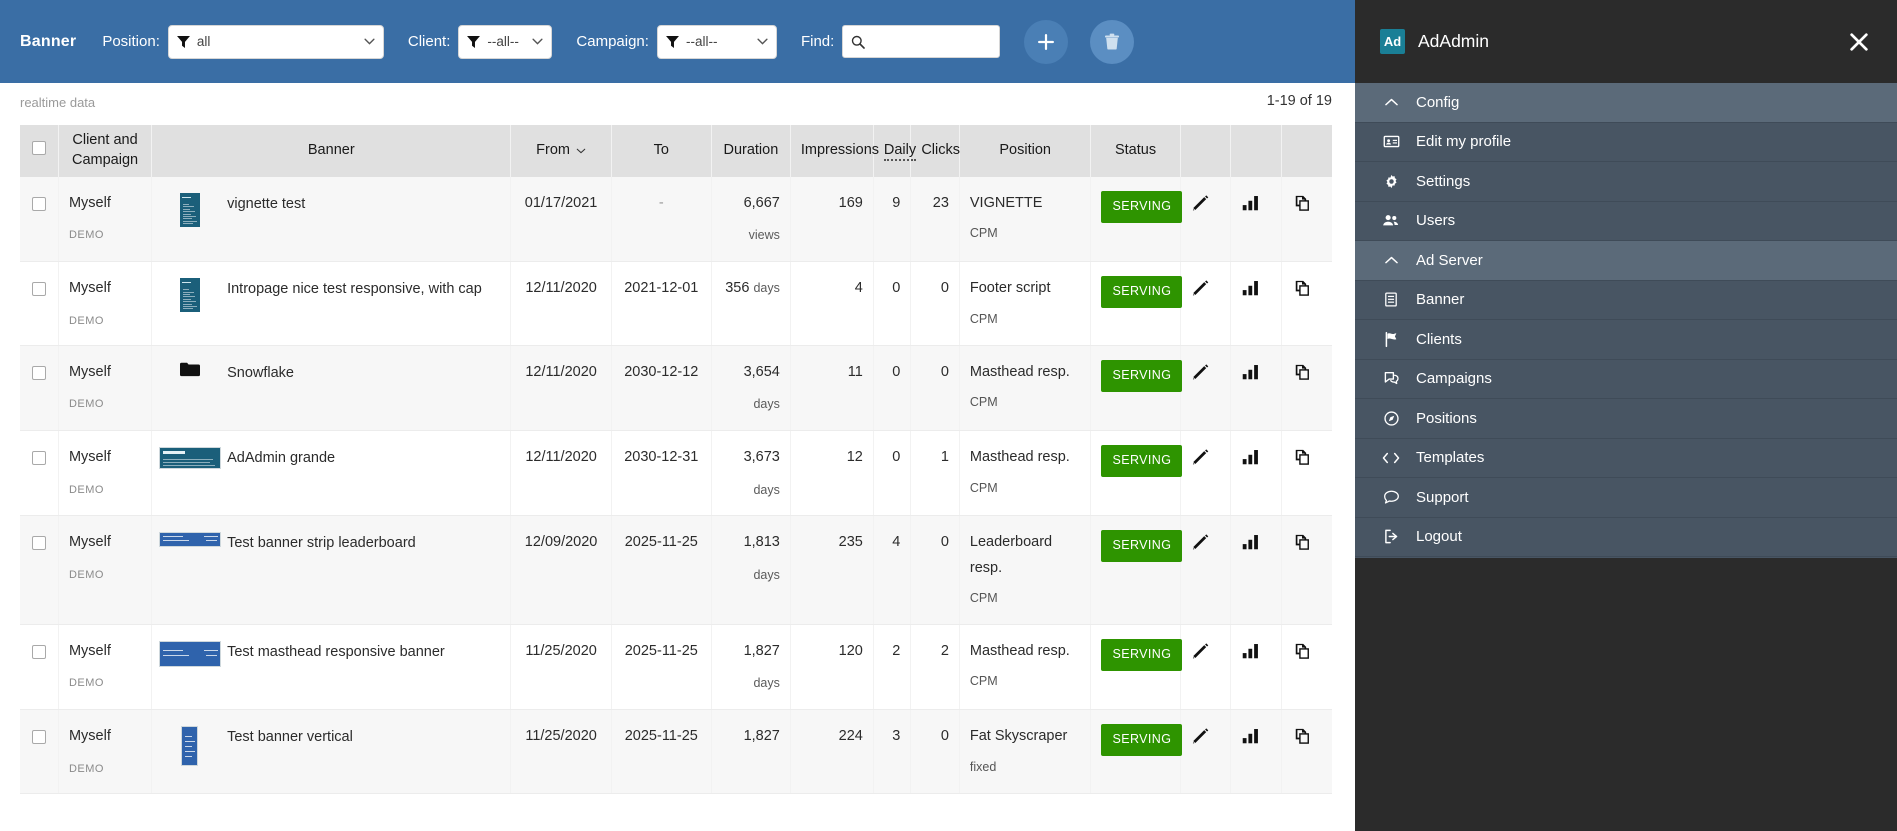 This screenshot has width=1897, height=831. Describe the element at coordinates (716, 41) in the screenshot. I see `campaign-filter-select: --all--` at that location.